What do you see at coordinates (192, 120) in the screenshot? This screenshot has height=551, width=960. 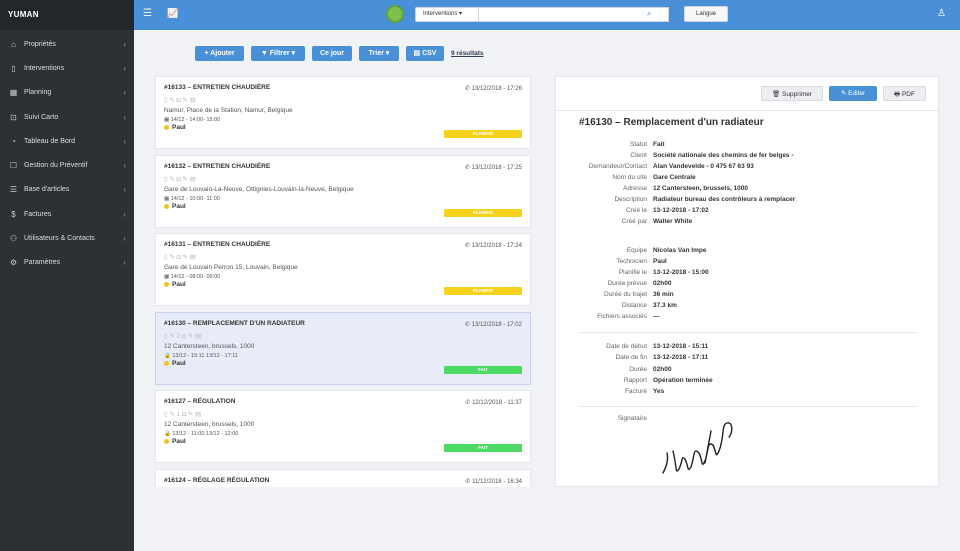 I see `card-time-slot: ▦ 14/12 - 14:00- 15:00` at bounding box center [192, 120].